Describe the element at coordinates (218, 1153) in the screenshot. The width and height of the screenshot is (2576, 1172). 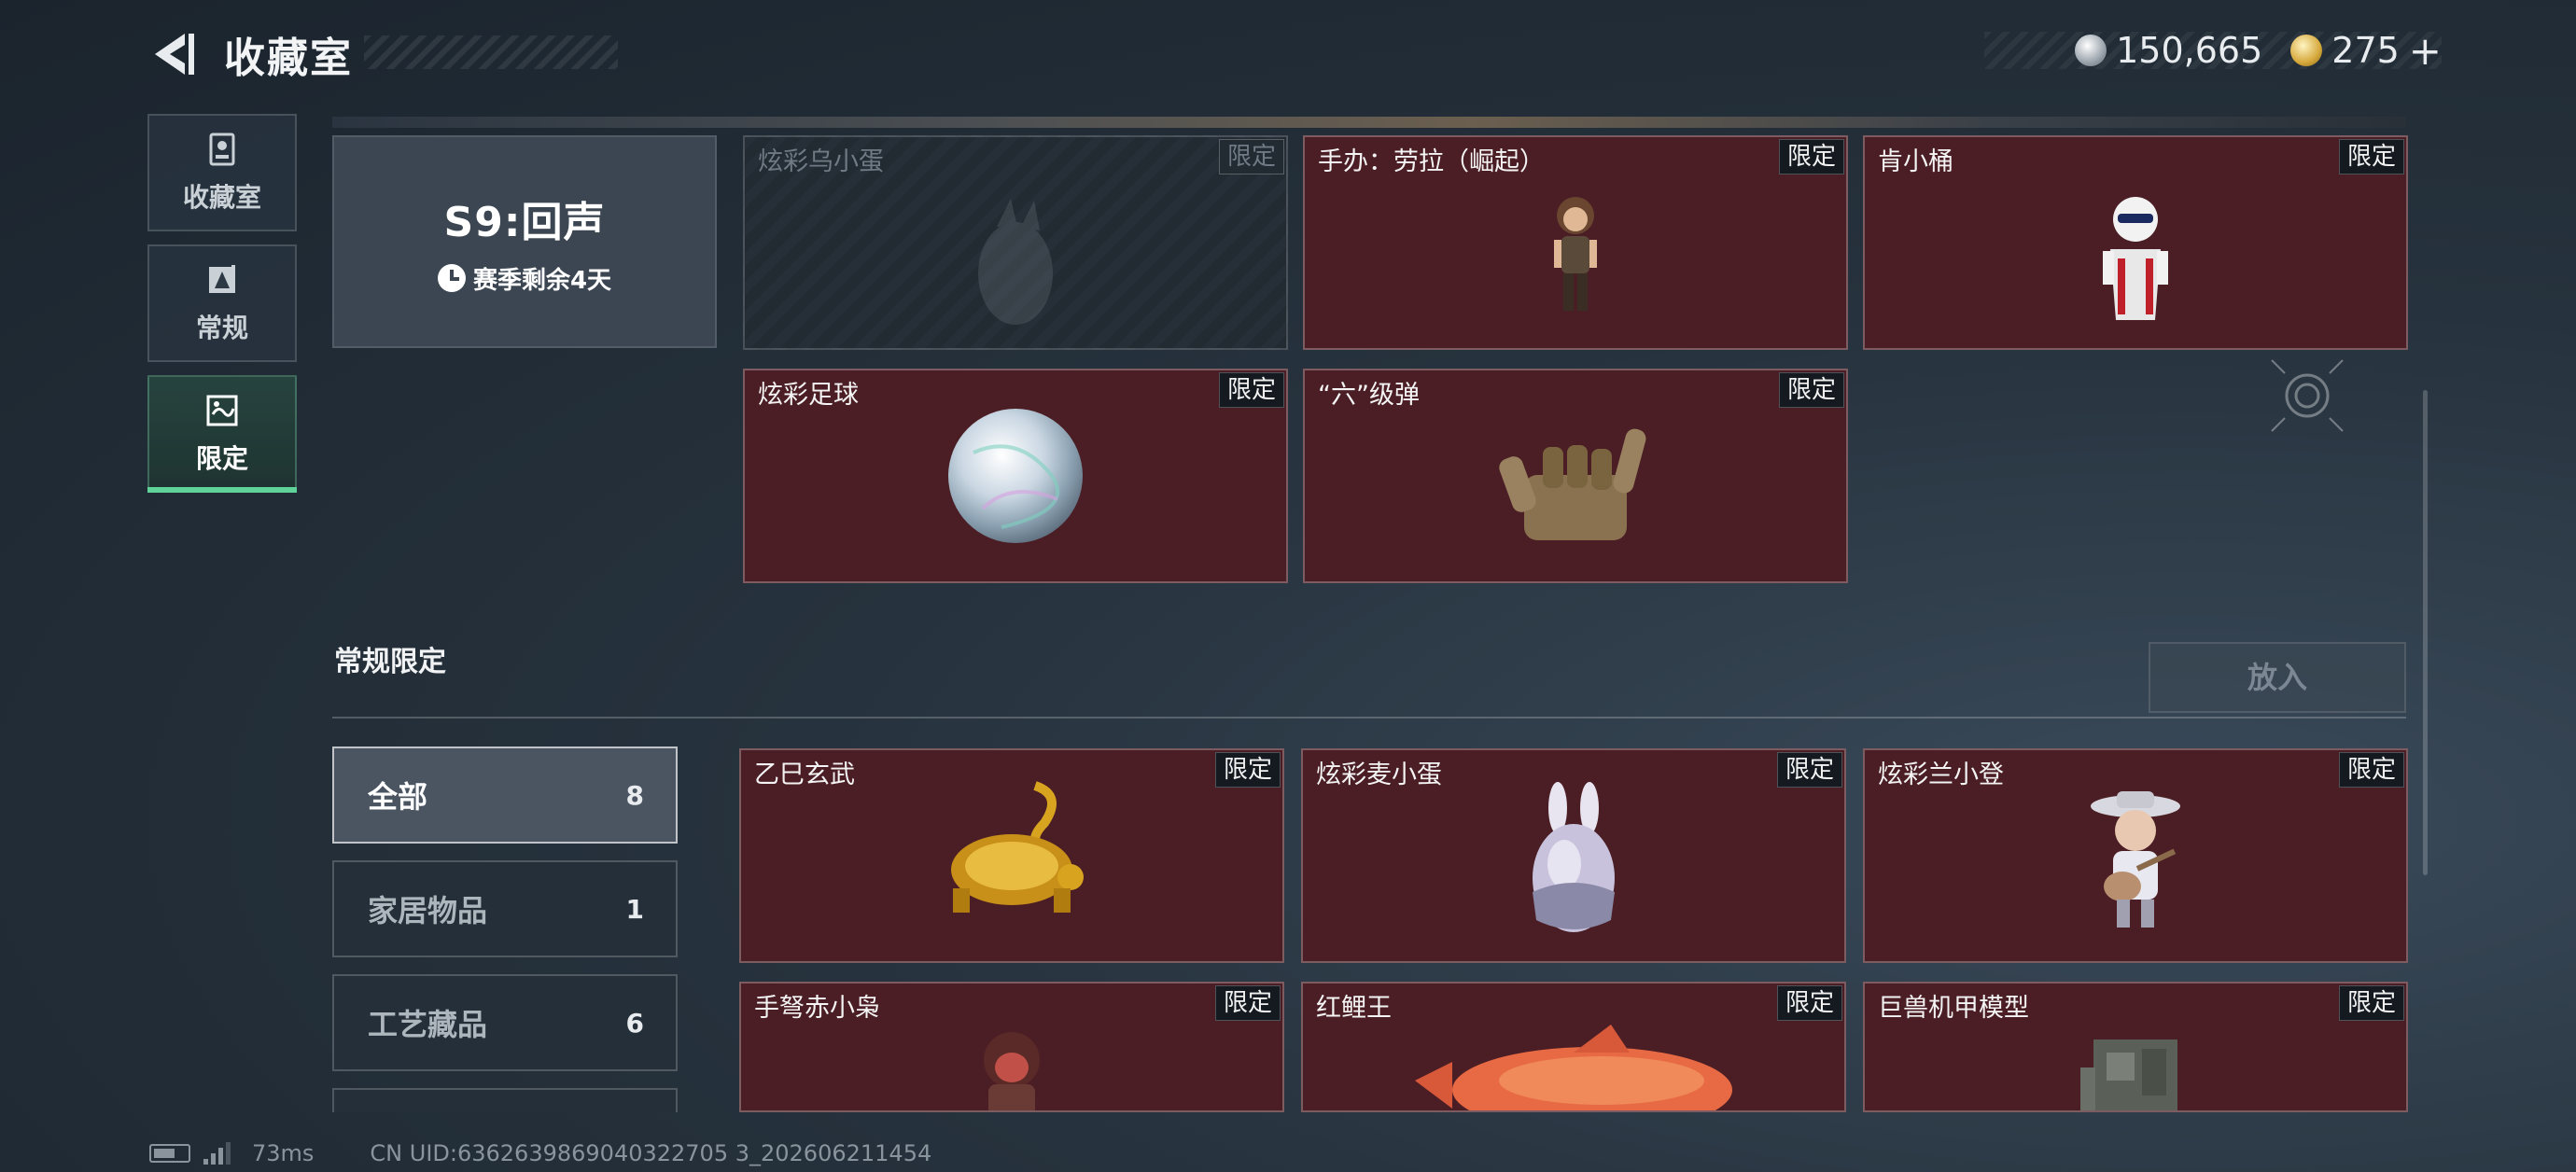
I see `signal-icon` at that location.